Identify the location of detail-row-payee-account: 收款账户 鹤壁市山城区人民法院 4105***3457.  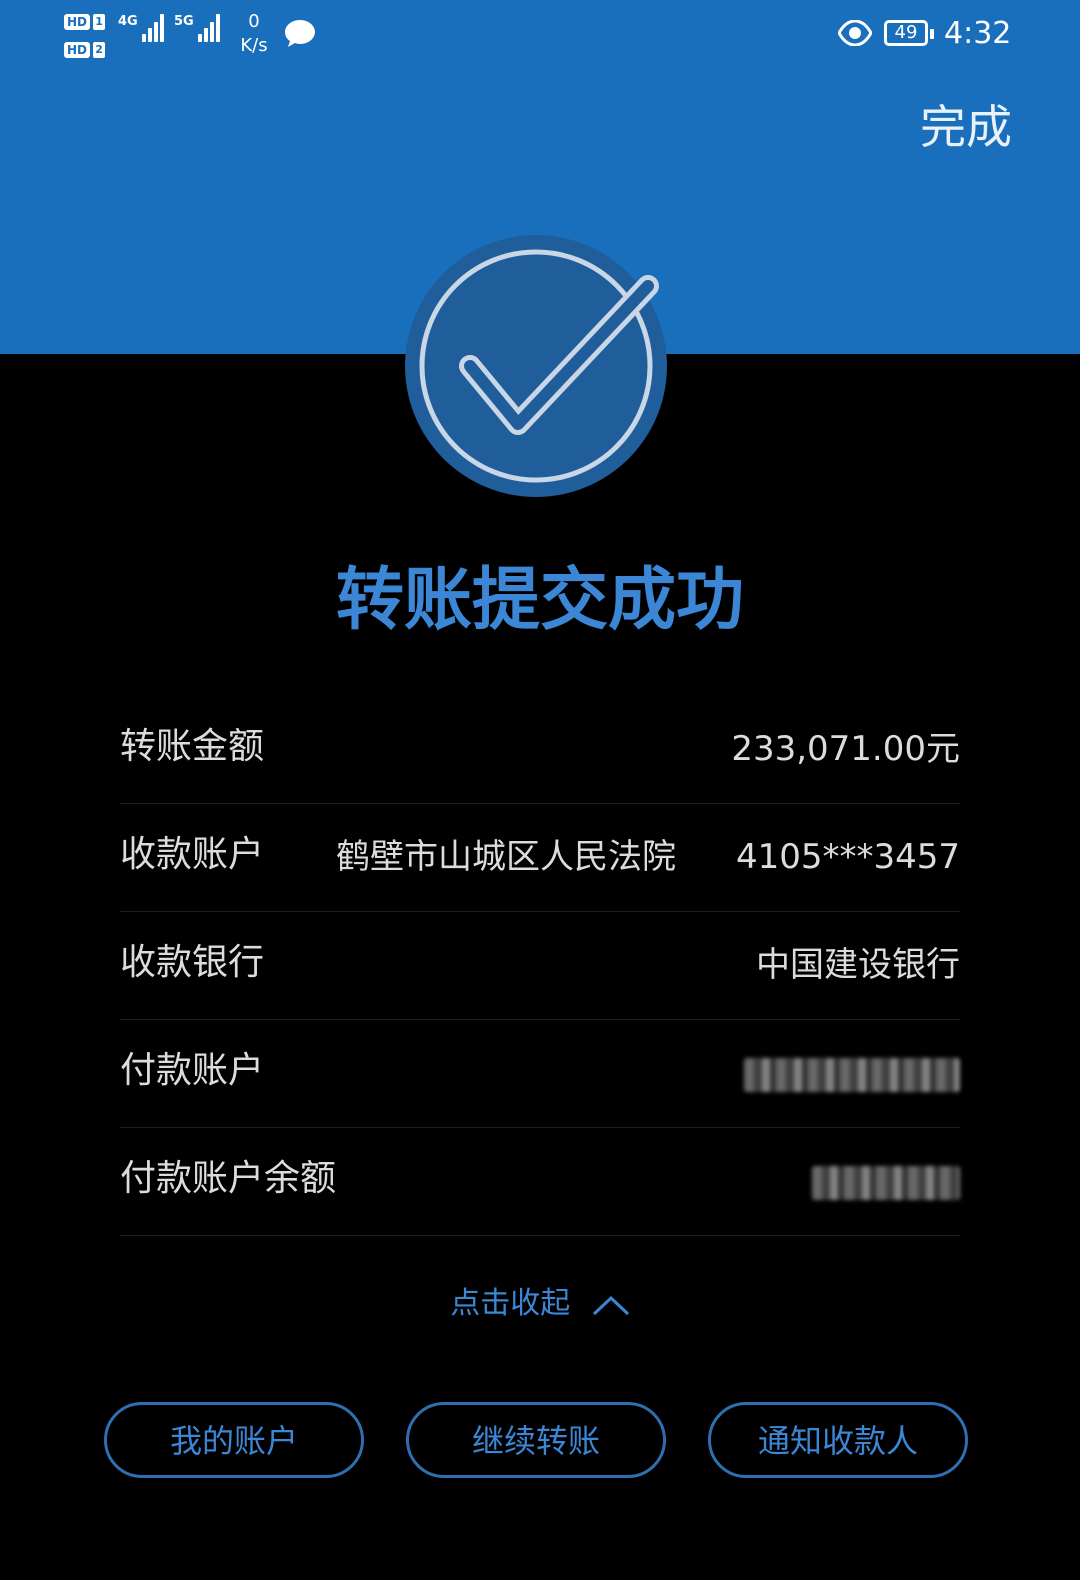
(540, 858).